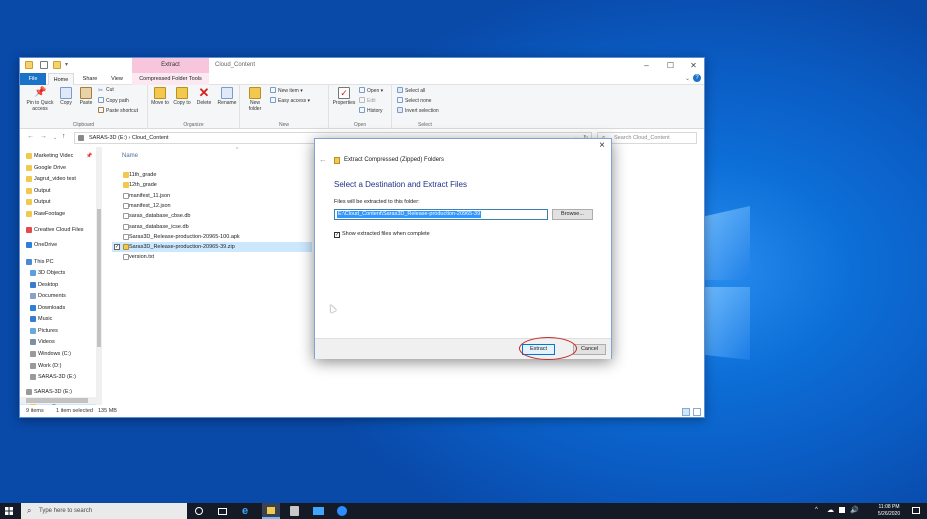 Image resolution: width=927 pixels, height=519 pixels. Describe the element at coordinates (212, 185) in the screenshot. I see `file-row: 12th_grade` at that location.